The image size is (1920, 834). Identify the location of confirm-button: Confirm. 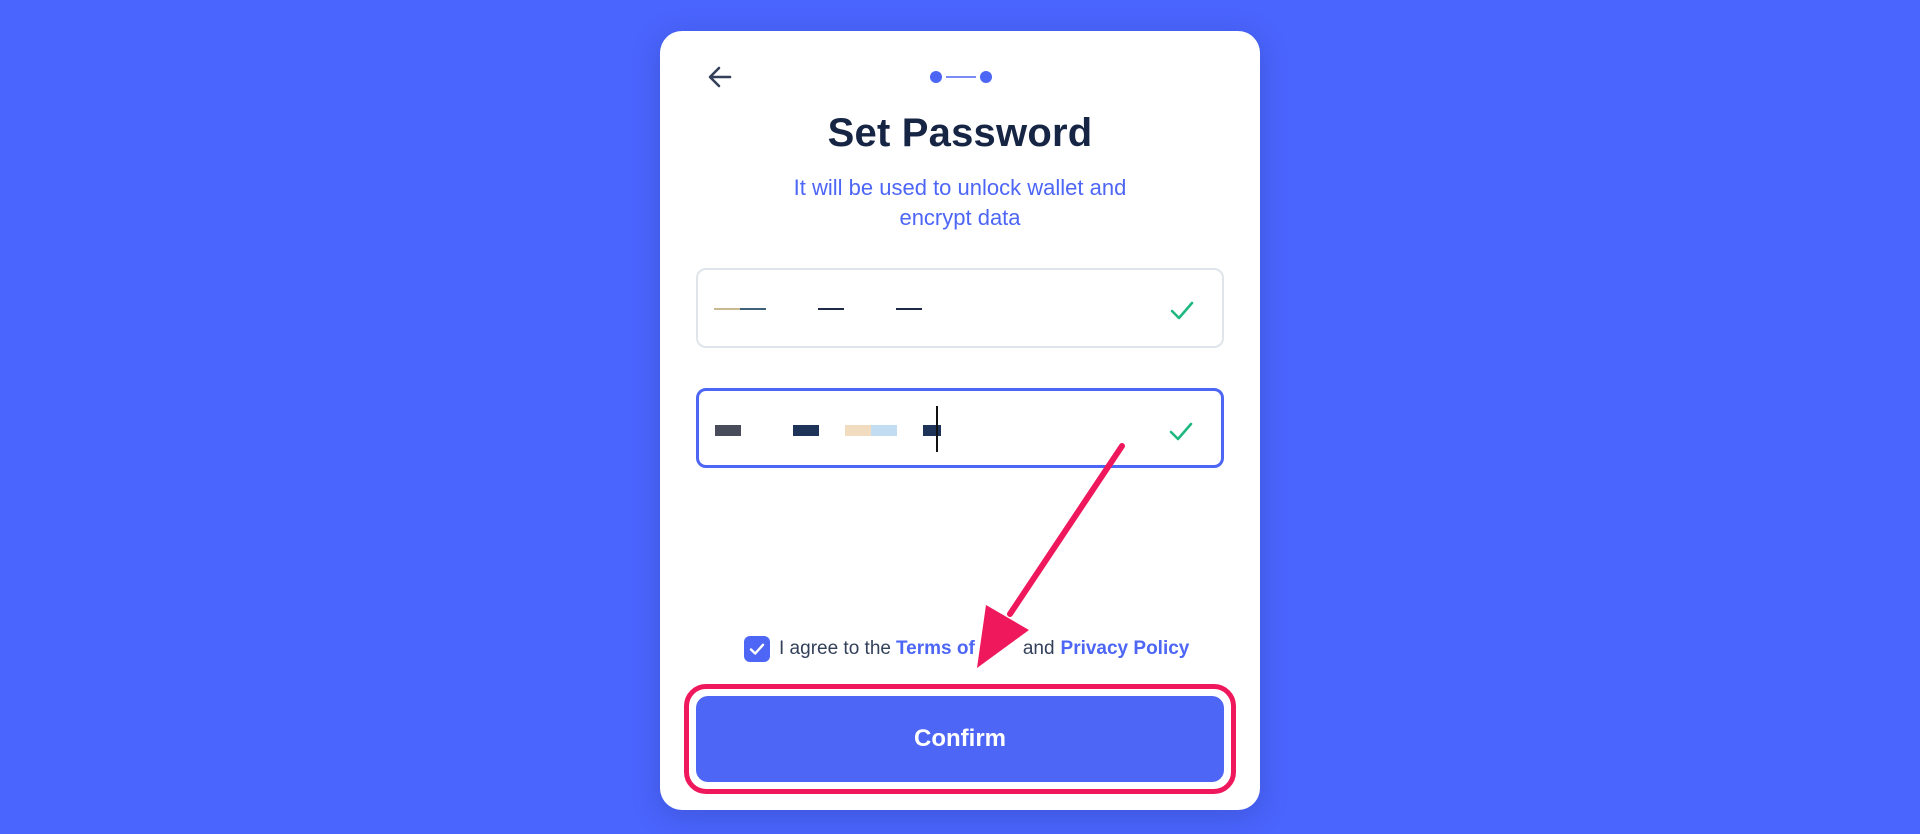
(960, 739).